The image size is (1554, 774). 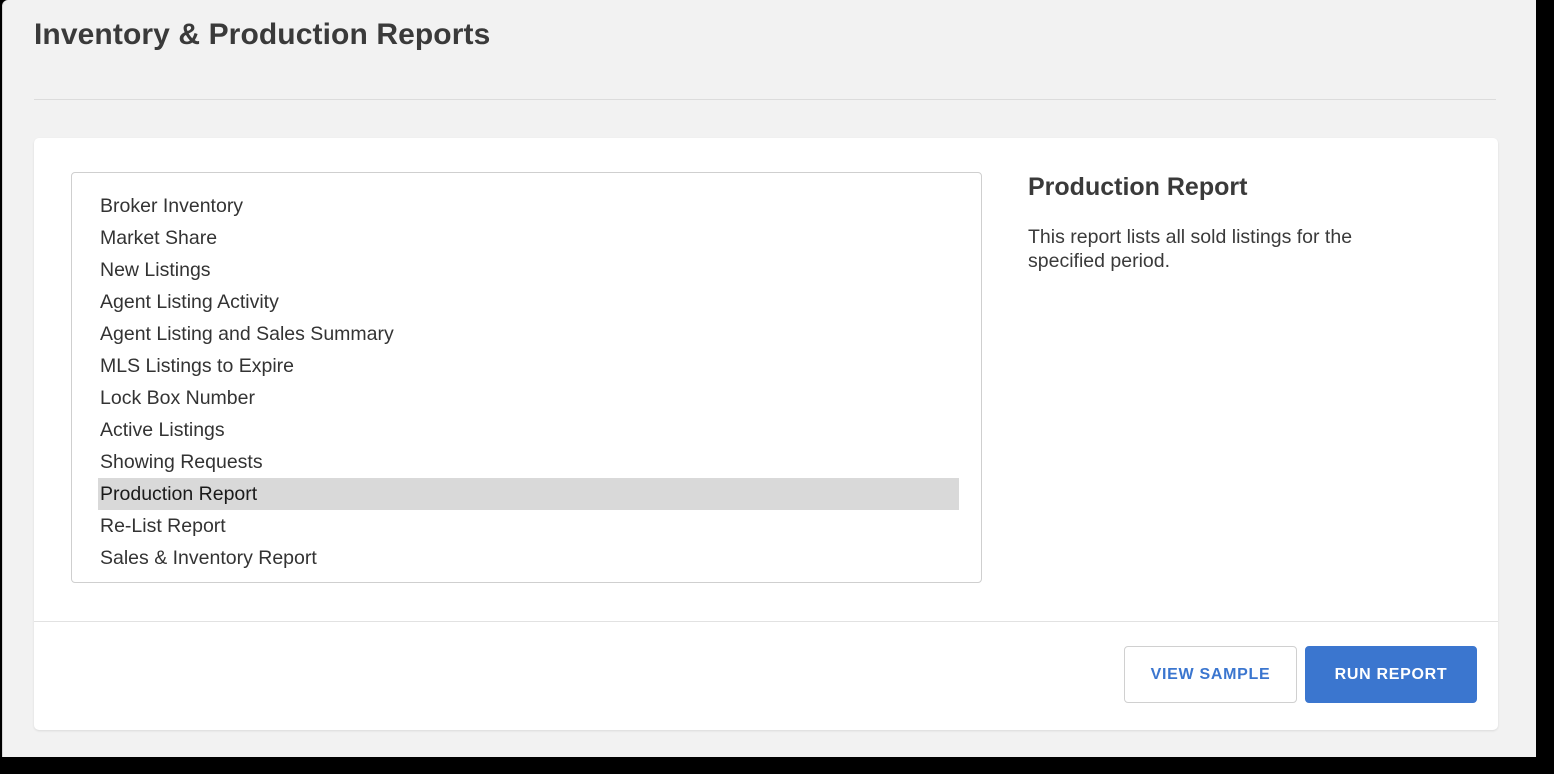 I want to click on report-list-item: Agent Listing and Sales Summary, so click(x=528, y=334).